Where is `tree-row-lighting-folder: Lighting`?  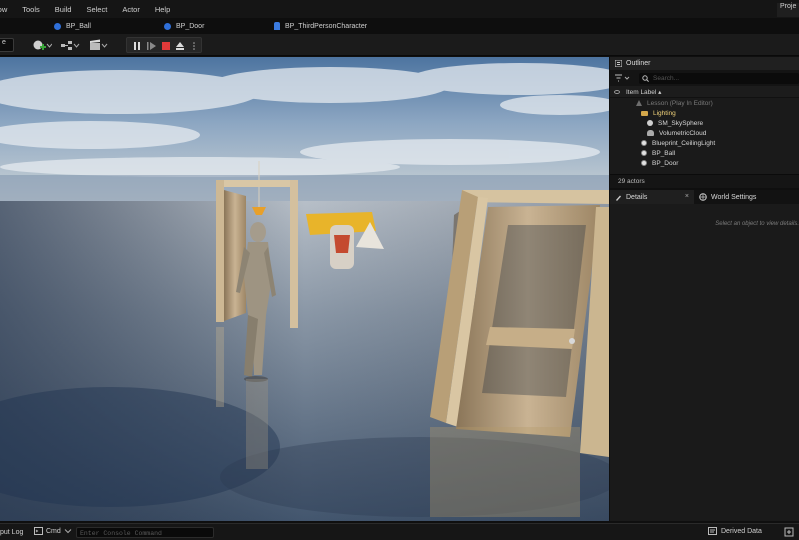
tree-row-lighting-folder: Lighting is located at coordinates (704, 113).